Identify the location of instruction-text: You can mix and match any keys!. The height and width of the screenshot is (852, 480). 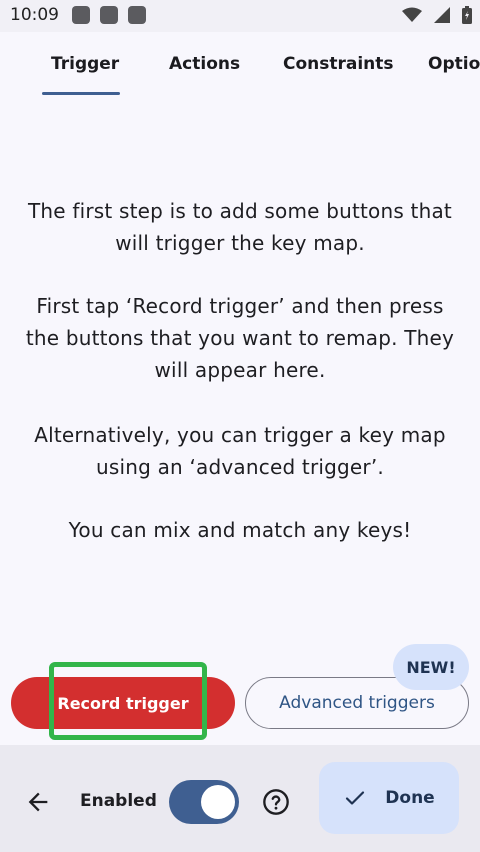
(240, 530).